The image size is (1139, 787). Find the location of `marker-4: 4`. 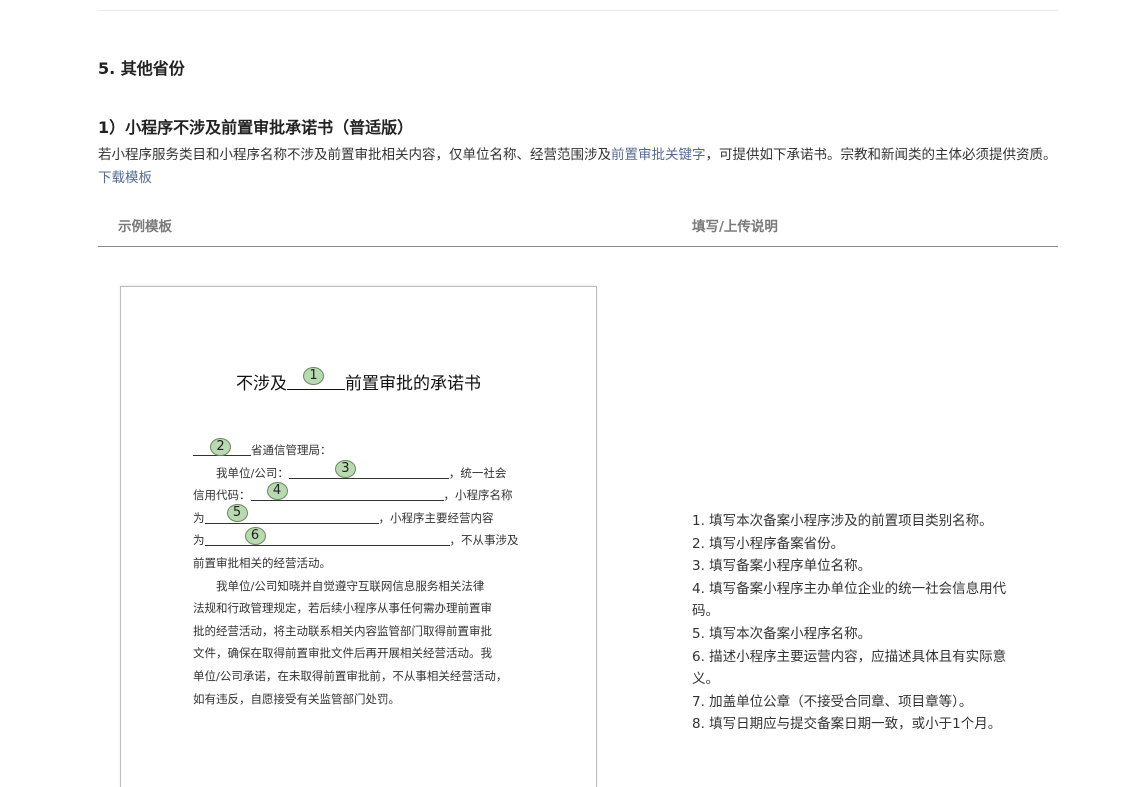

marker-4: 4 is located at coordinates (277, 491).